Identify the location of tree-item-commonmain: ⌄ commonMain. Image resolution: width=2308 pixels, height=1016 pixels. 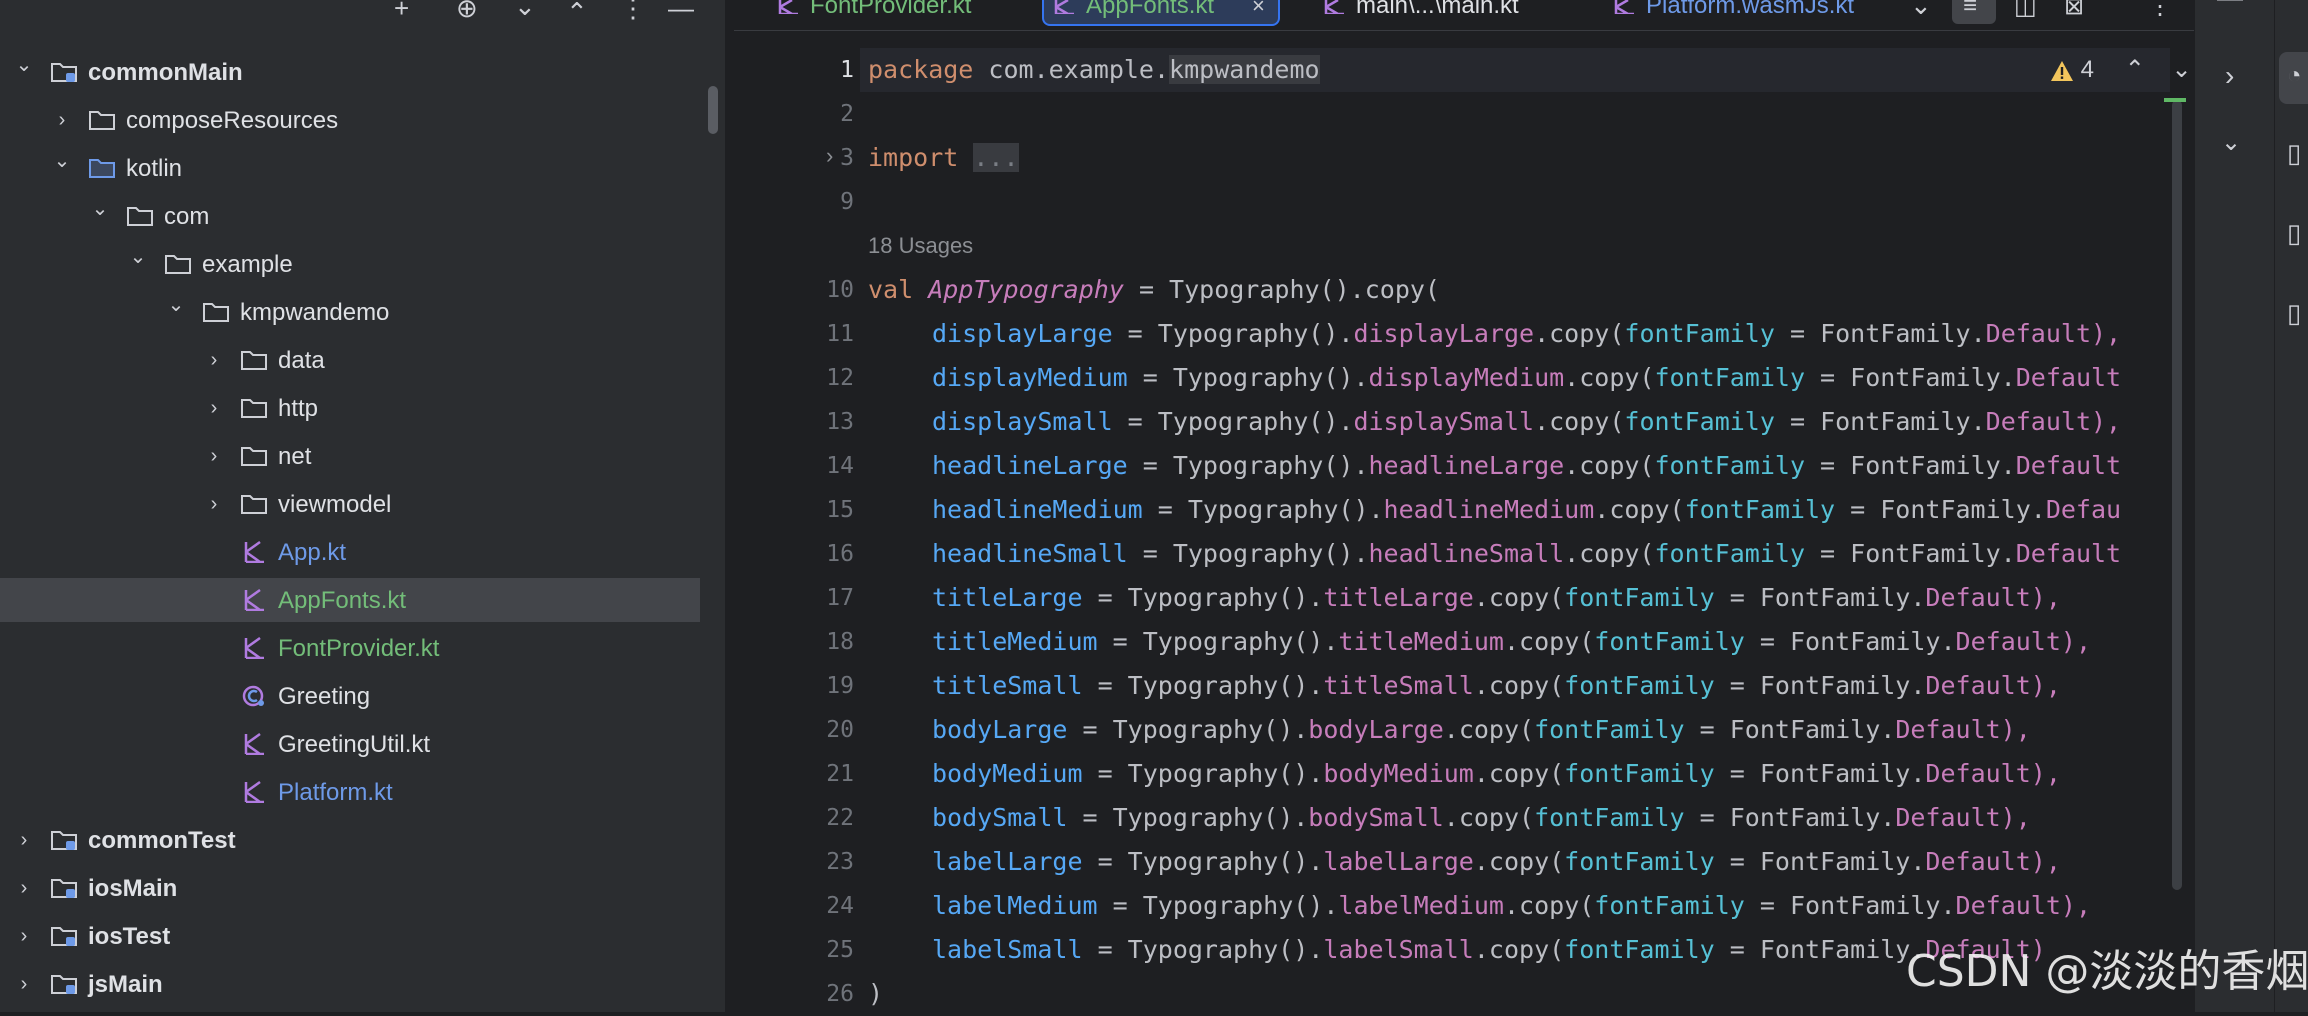
(362, 72).